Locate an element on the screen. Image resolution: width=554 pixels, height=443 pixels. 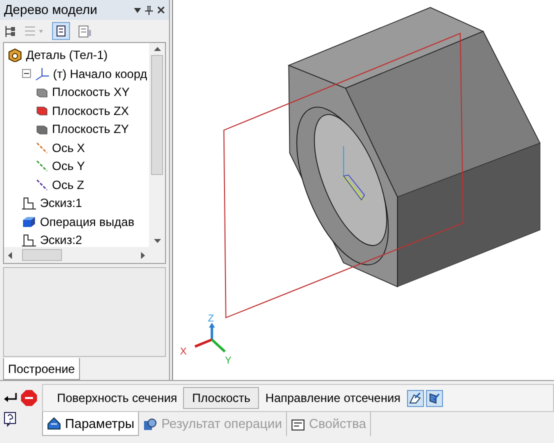
document-copy-icon is located at coordinates (85, 31).